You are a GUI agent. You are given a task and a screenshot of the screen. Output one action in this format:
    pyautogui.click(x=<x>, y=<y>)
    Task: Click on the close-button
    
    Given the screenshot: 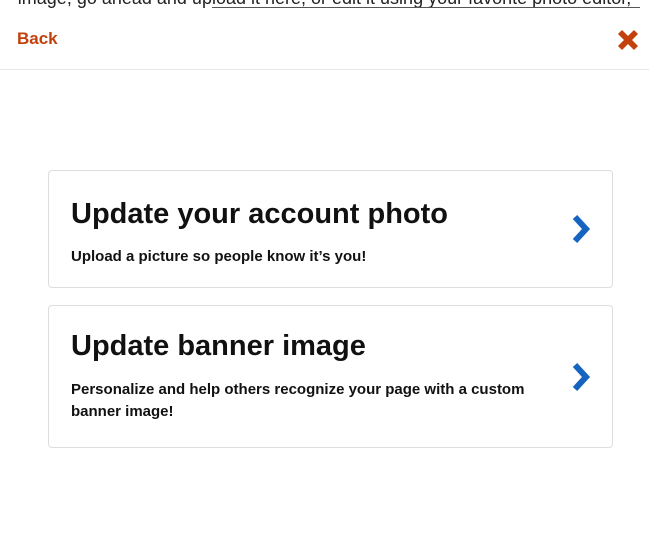 What is the action you would take?
    pyautogui.click(x=628, y=40)
    